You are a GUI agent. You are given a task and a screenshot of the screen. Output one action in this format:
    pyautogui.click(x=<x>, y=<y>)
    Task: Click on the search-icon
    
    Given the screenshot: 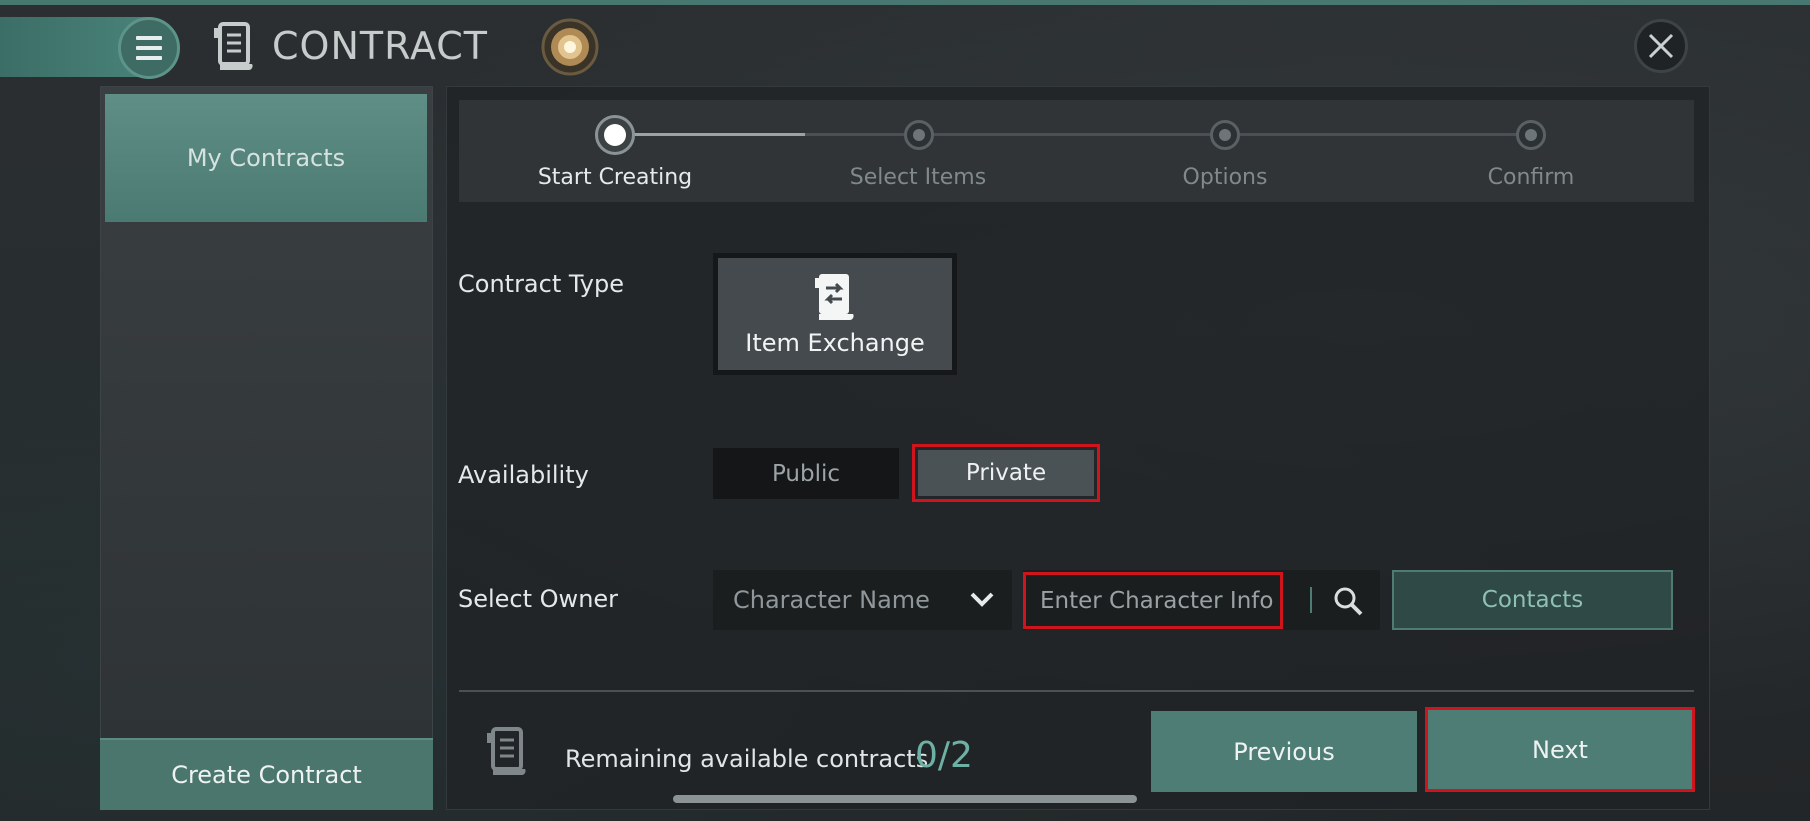 What is the action you would take?
    pyautogui.click(x=1348, y=601)
    